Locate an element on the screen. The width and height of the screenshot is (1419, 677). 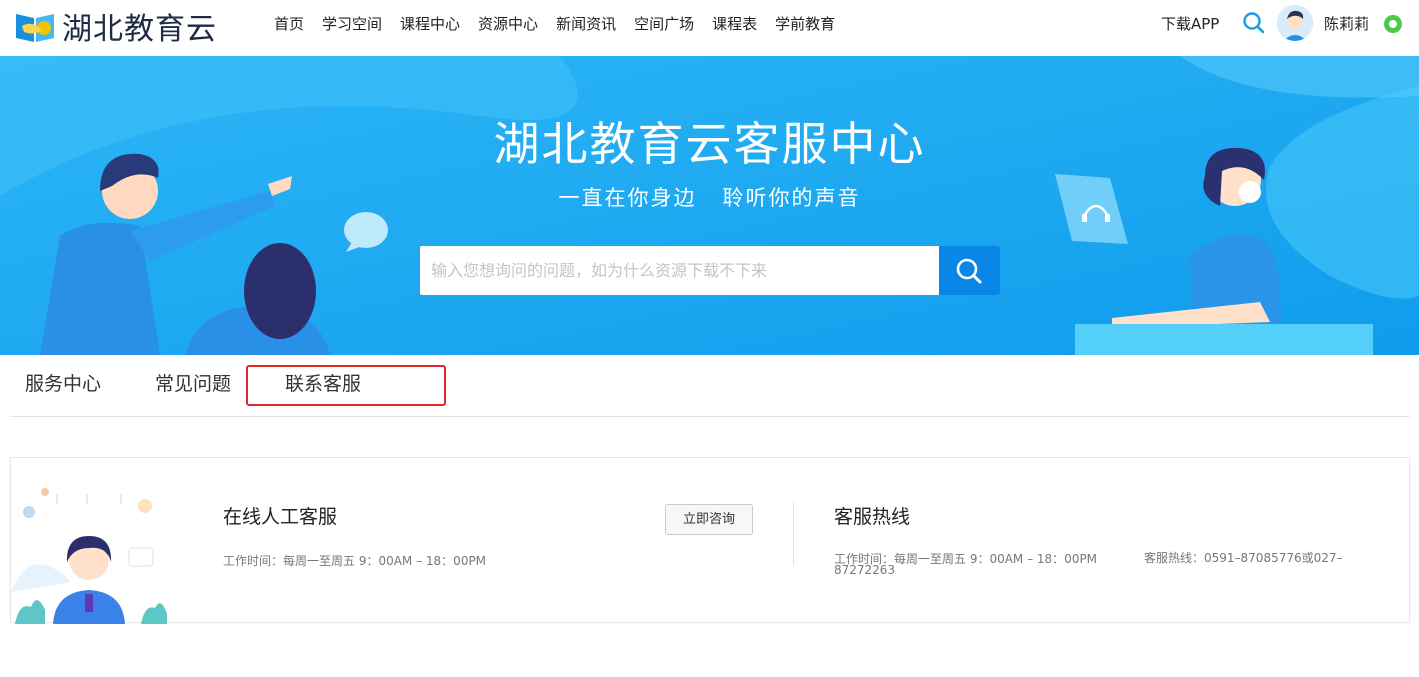
help-search-bar is located at coordinates (710, 270).